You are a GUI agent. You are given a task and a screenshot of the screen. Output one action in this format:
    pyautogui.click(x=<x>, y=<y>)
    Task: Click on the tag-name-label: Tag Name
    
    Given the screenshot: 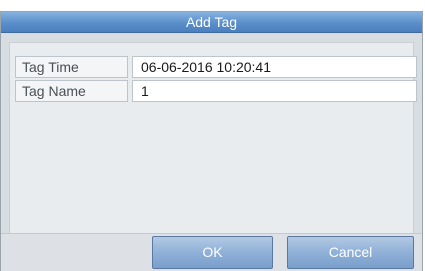 What is the action you would take?
    pyautogui.click(x=71, y=91)
    